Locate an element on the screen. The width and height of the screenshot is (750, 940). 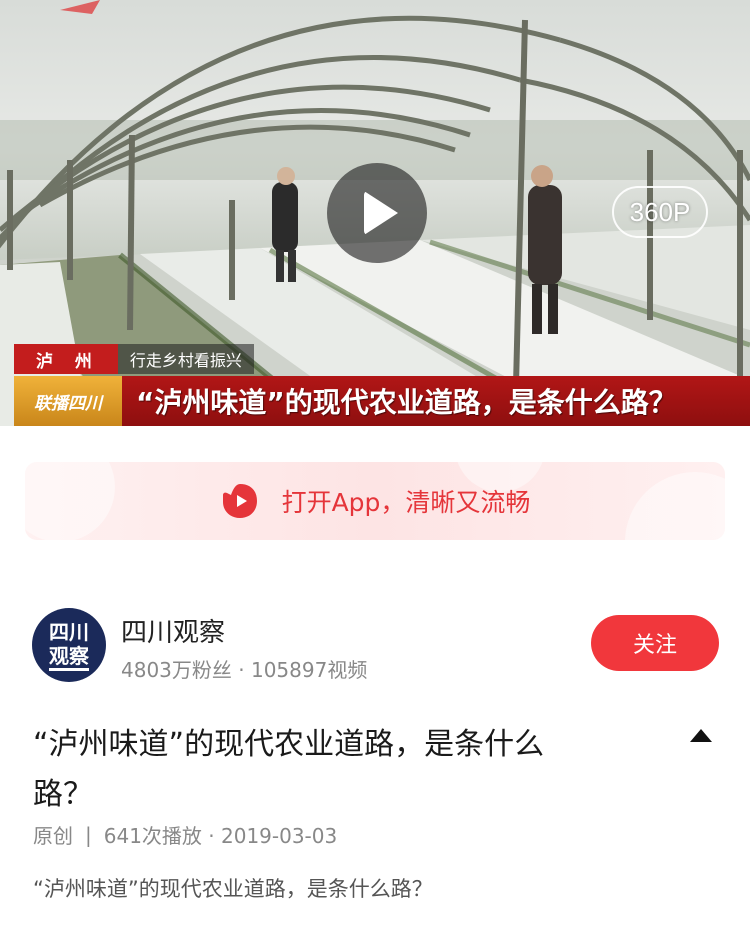
lower-third-location: 泸 州 is located at coordinates (66, 359).